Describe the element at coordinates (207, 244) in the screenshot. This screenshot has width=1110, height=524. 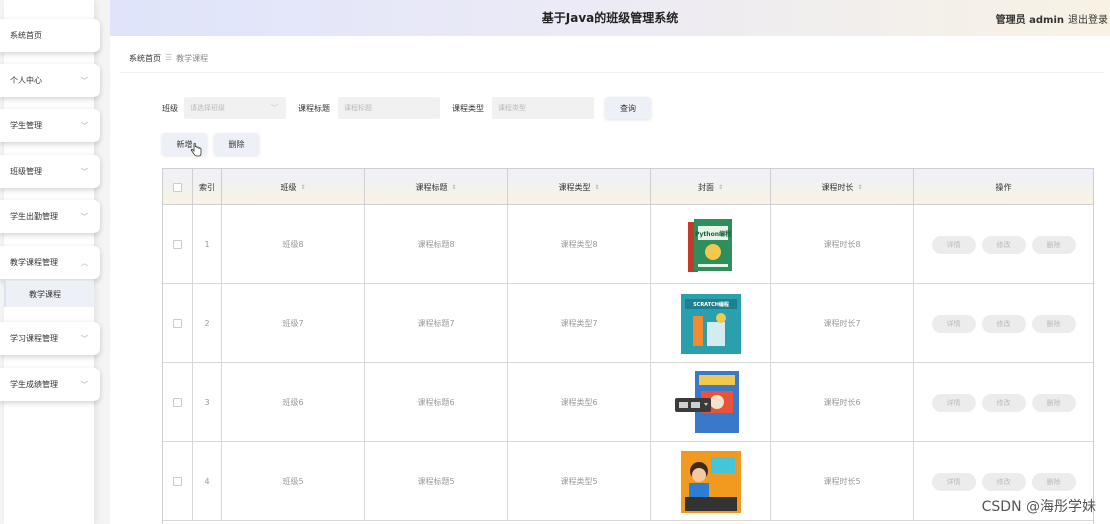
I see `index-cell: 1` at that location.